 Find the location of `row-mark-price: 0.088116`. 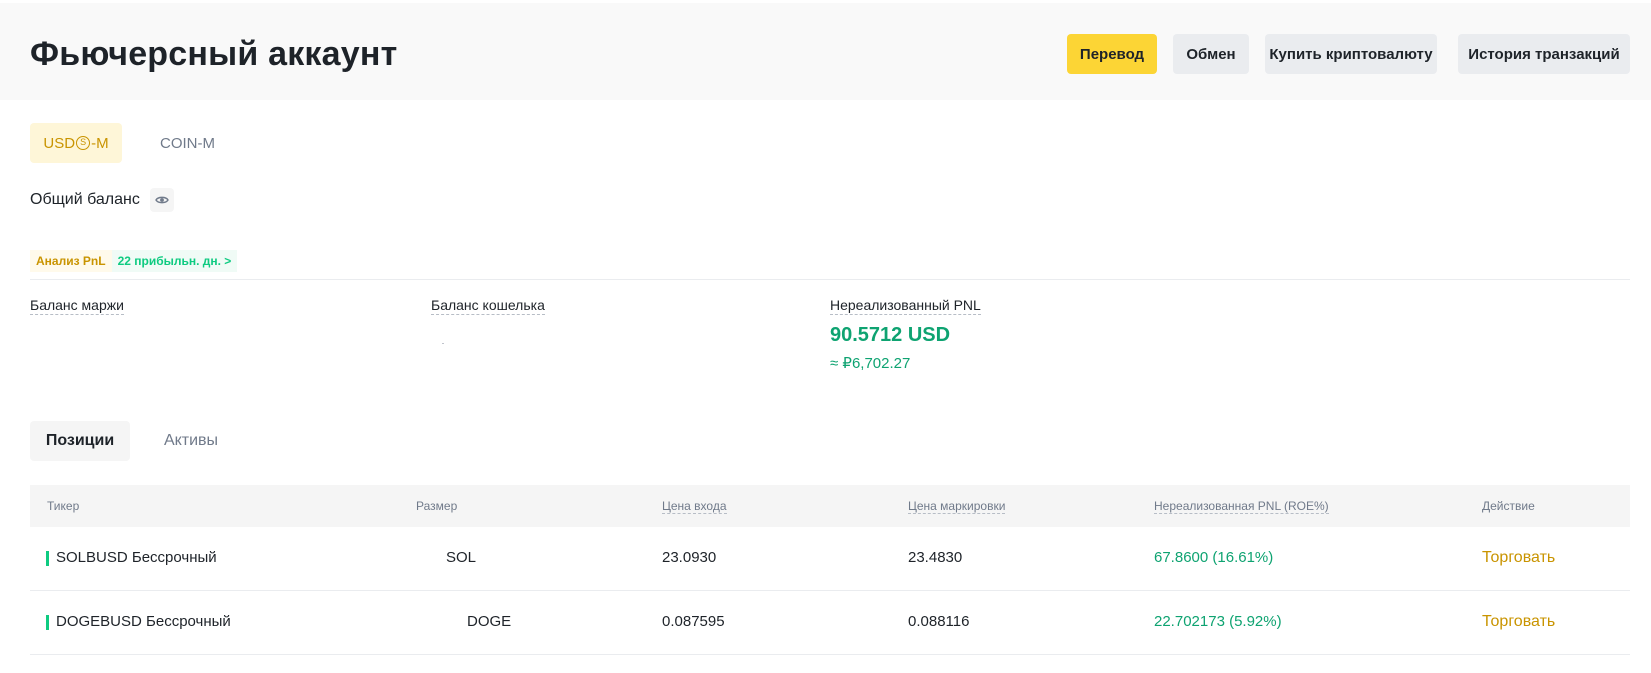

row-mark-price: 0.088116 is located at coordinates (939, 621).